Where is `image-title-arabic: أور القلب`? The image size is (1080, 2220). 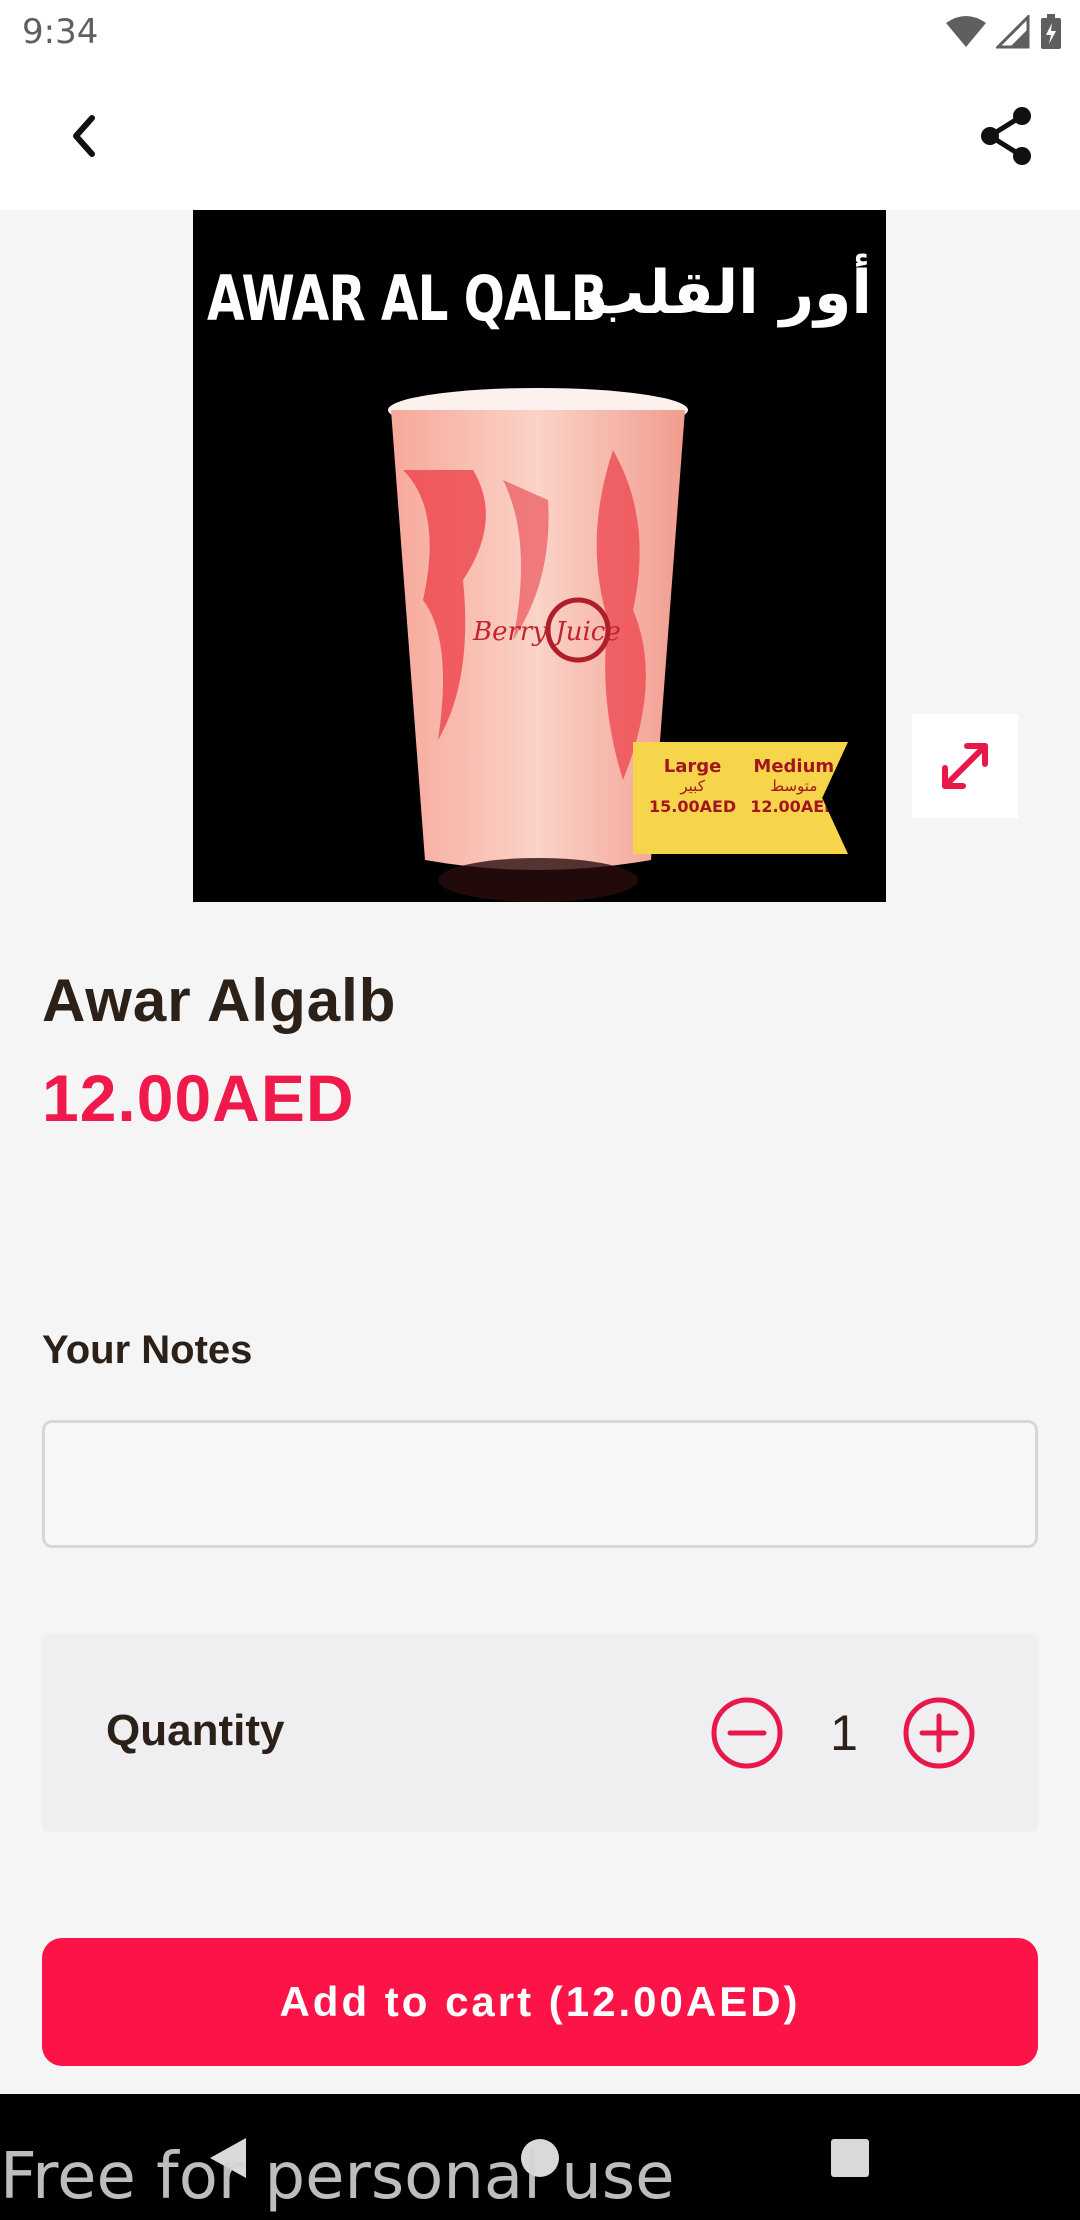 image-title-arabic: أور القلب is located at coordinates (728, 293).